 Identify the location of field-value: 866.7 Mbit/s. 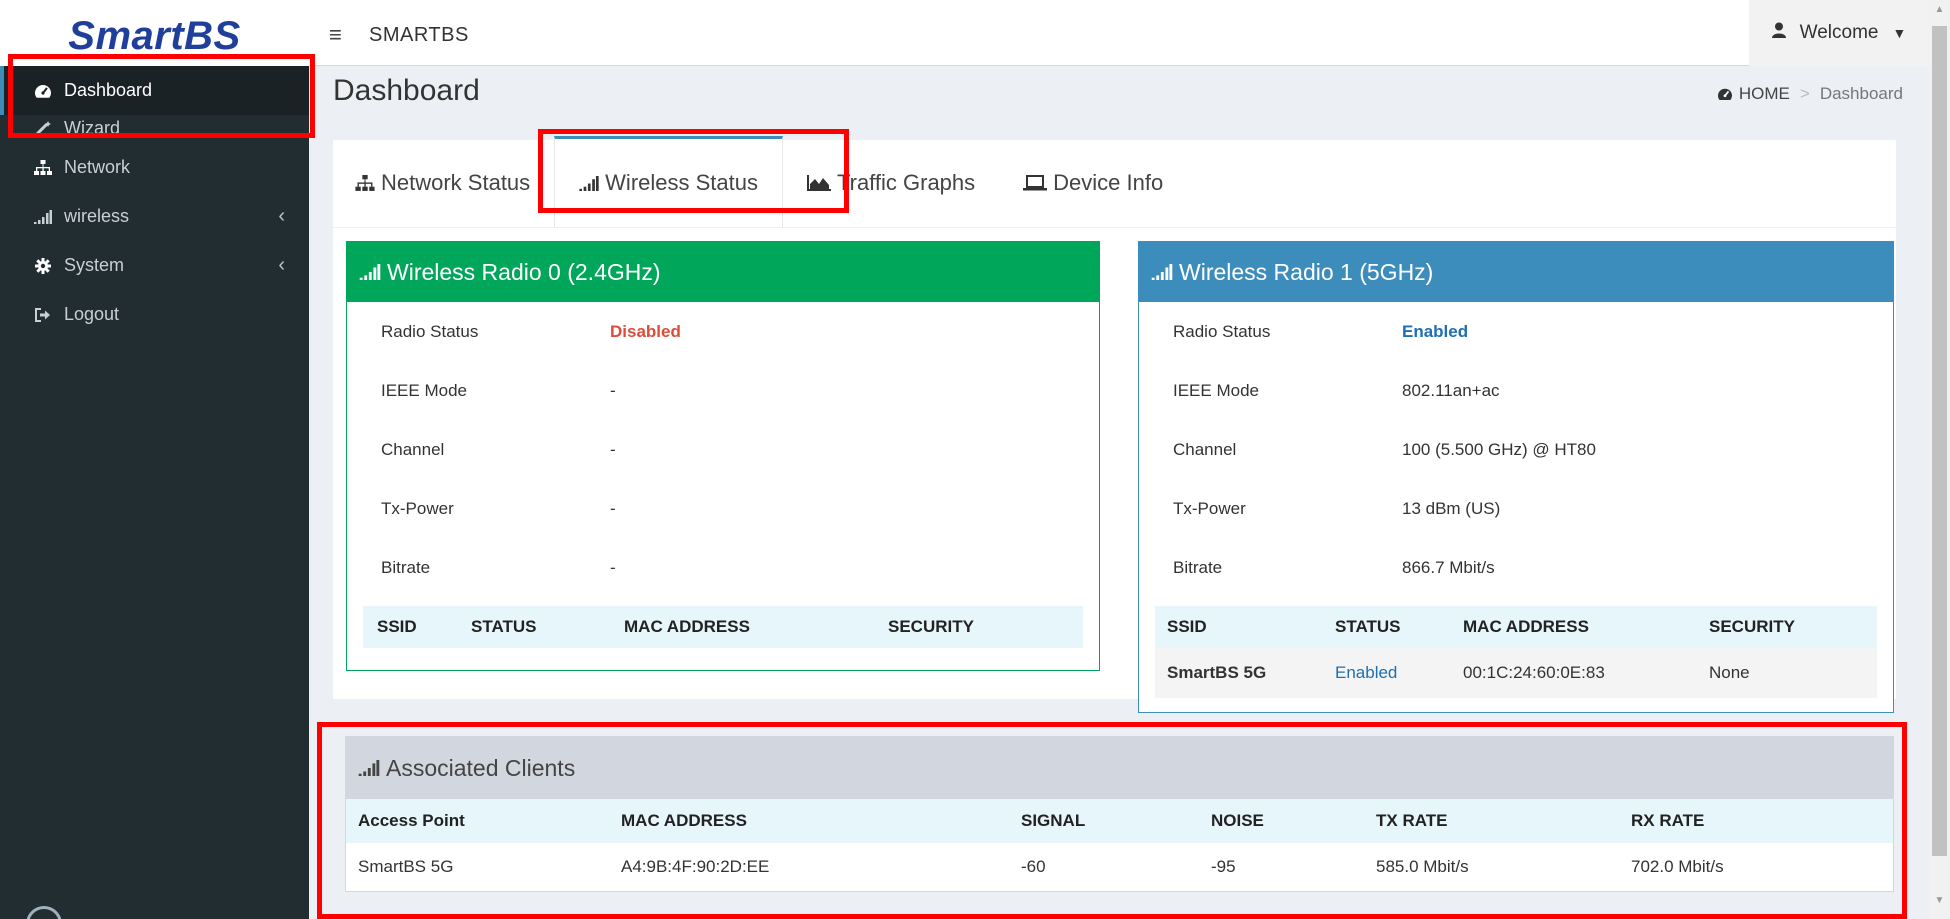
(1448, 567).